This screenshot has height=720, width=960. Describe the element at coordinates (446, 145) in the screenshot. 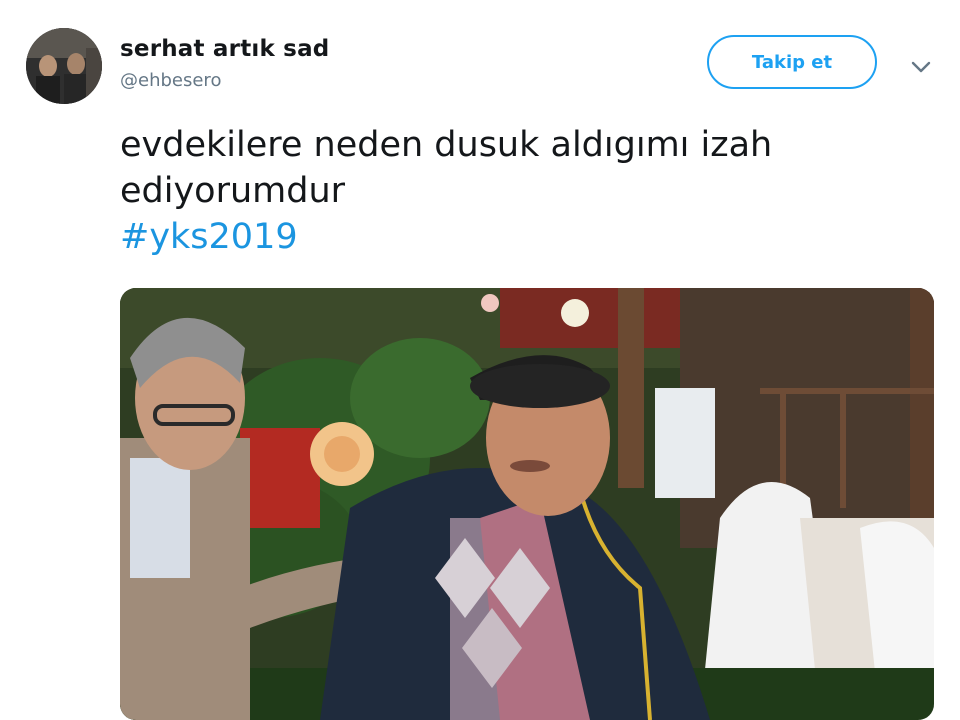

I see `tweet-text-line-1: evdekilere neden dusuk aldıgımı izah` at that location.